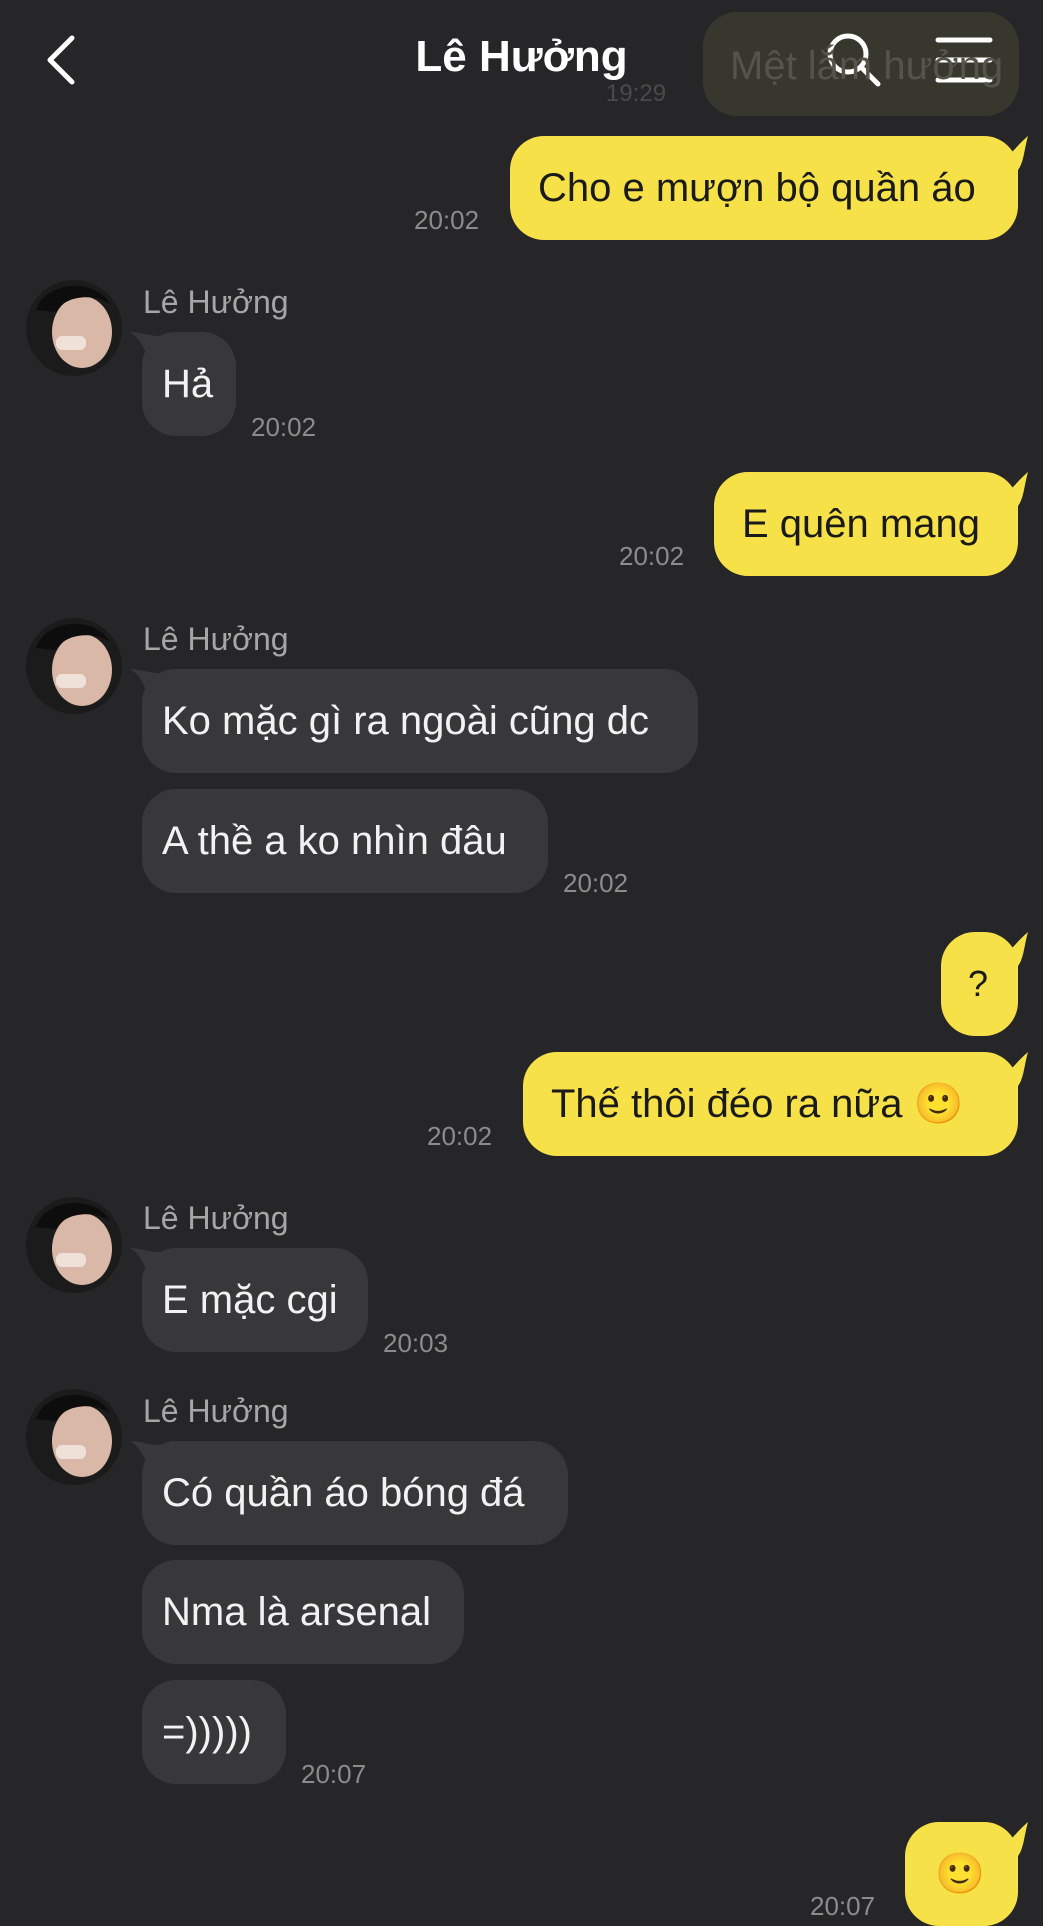 This screenshot has height=1926, width=1043. What do you see at coordinates (960, 1874) in the screenshot?
I see `message-text: 🙂` at bounding box center [960, 1874].